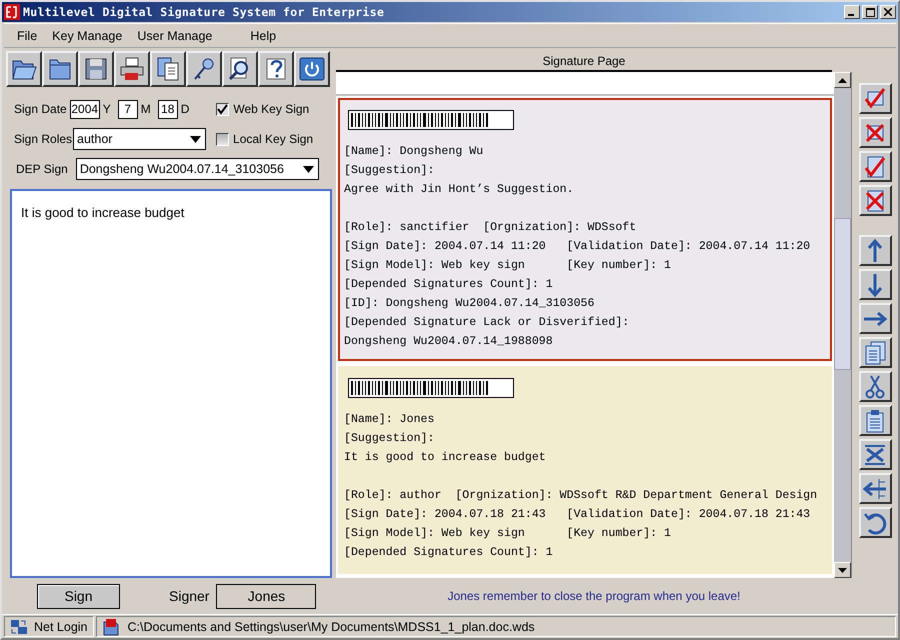  Describe the element at coordinates (174, 35) in the screenshot. I see `menu-item: User Manage` at that location.